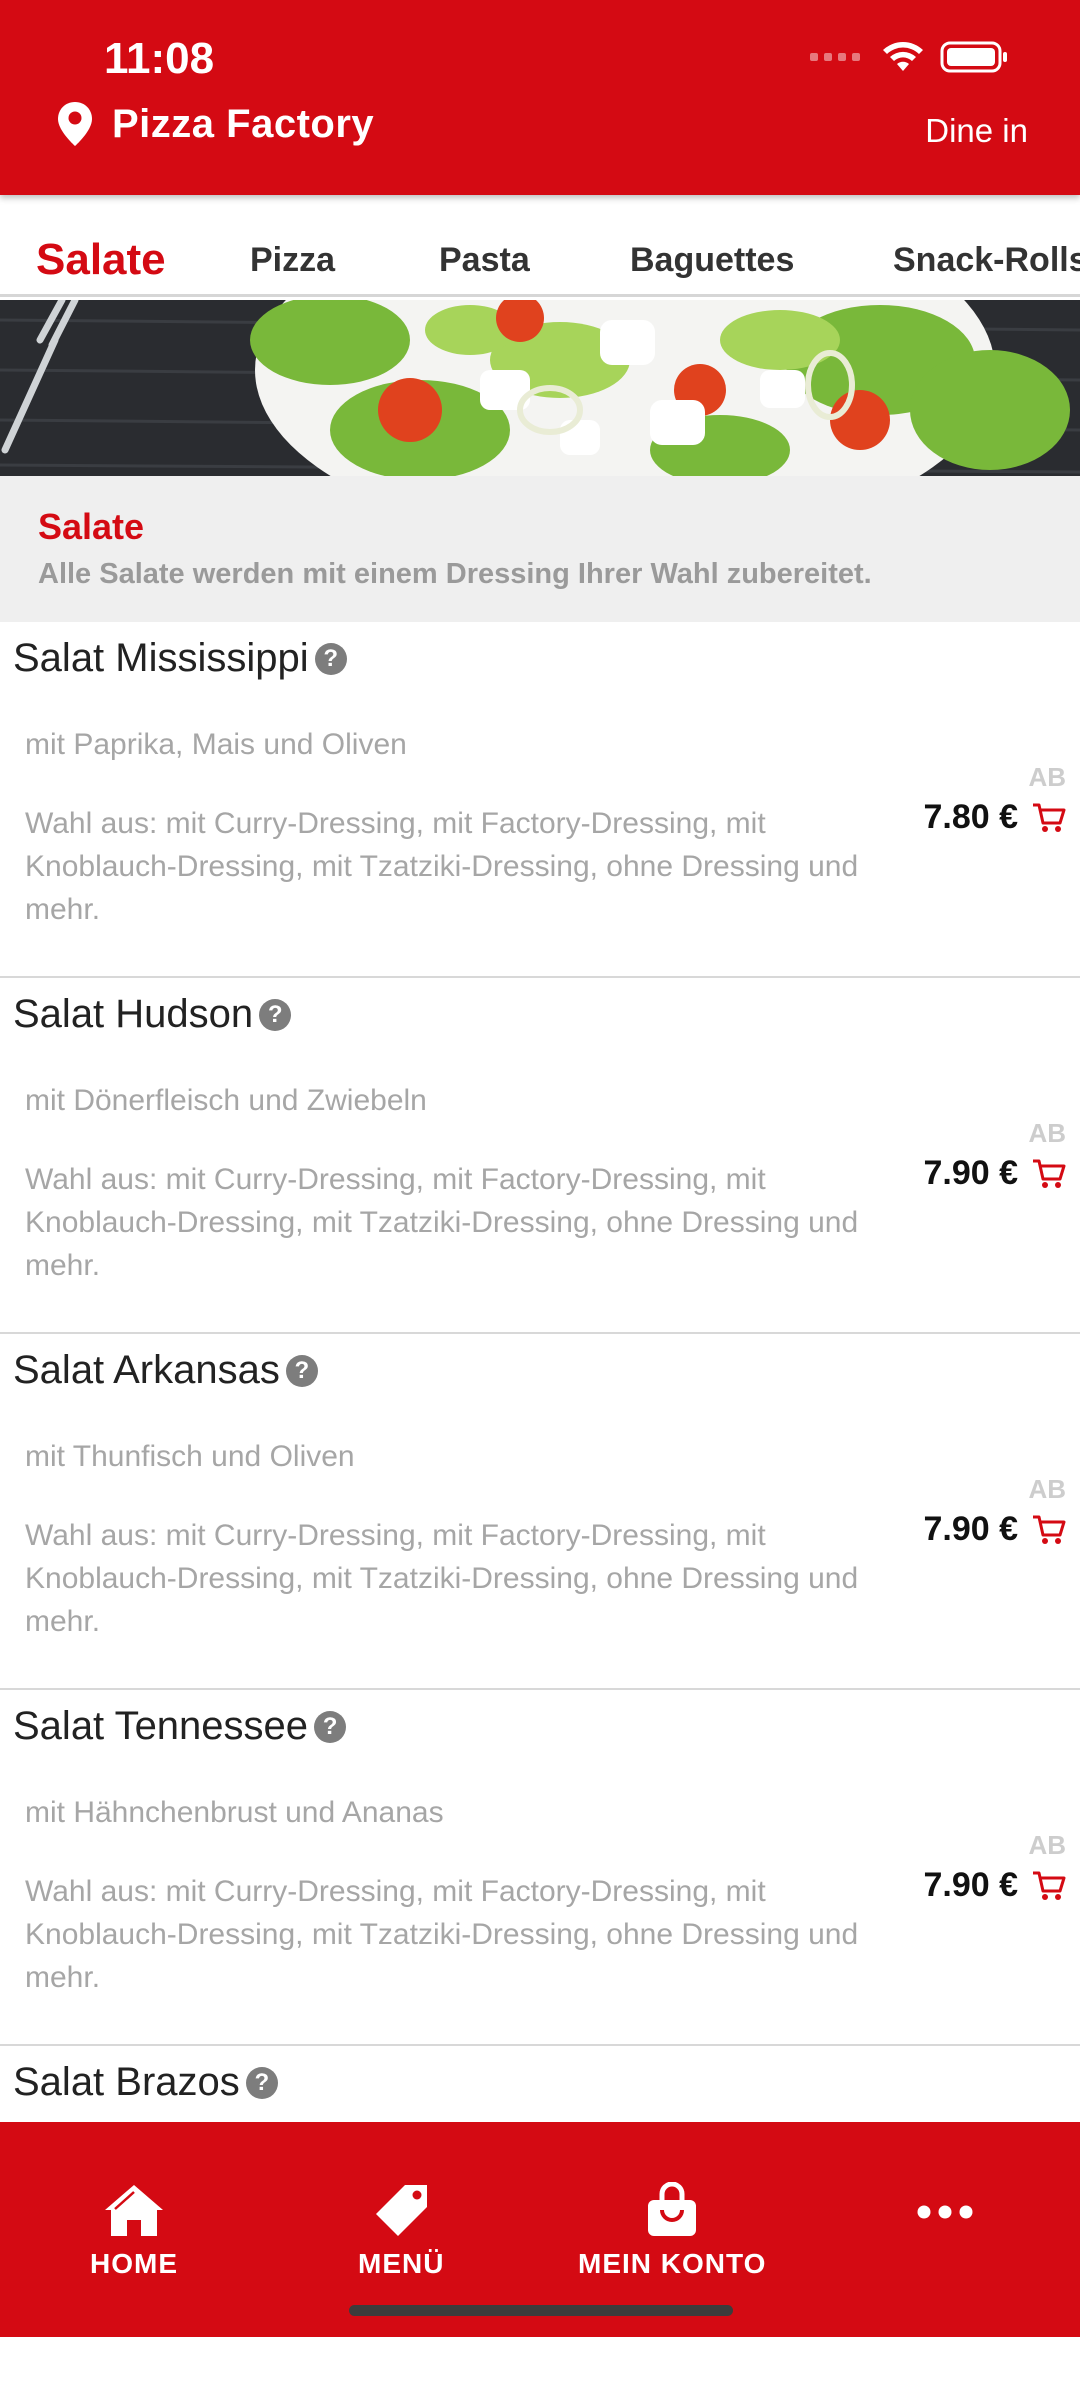  I want to click on category-tabs: Salate Pizza Pasta Baguettes Snack-Rolls, so click(540, 246).